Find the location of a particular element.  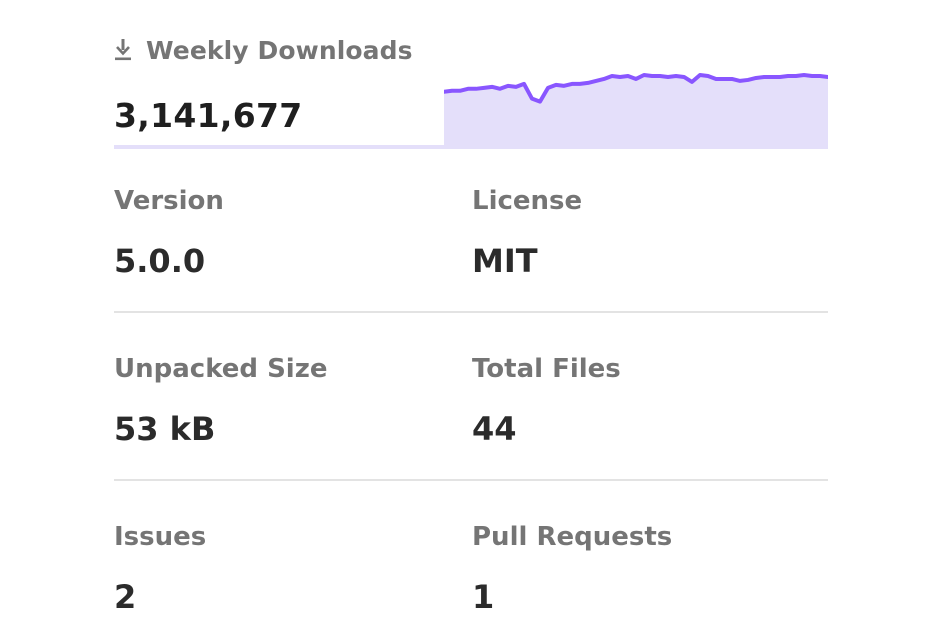

weekly-downloads-sparkline is located at coordinates (636, 111).